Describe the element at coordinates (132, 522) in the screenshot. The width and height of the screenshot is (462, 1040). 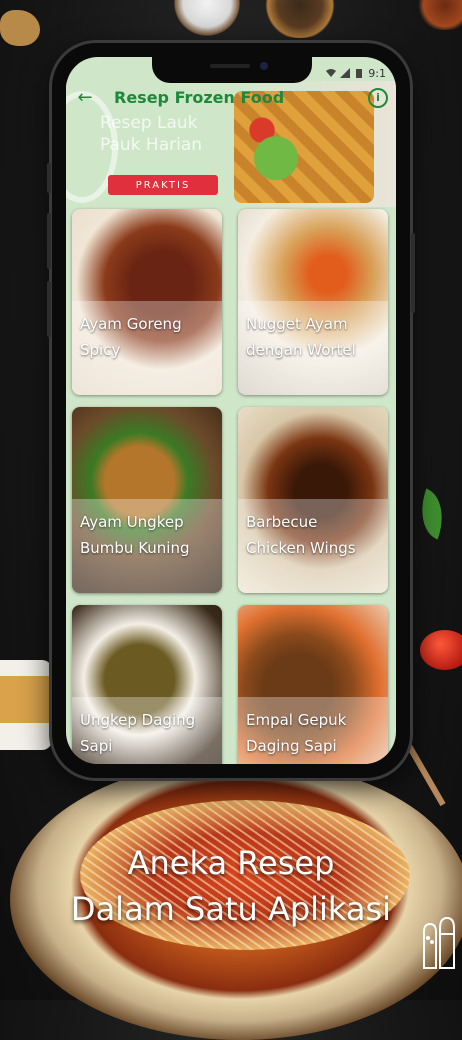
I see `recipe-title-line1: Ayam Ungkep` at that location.